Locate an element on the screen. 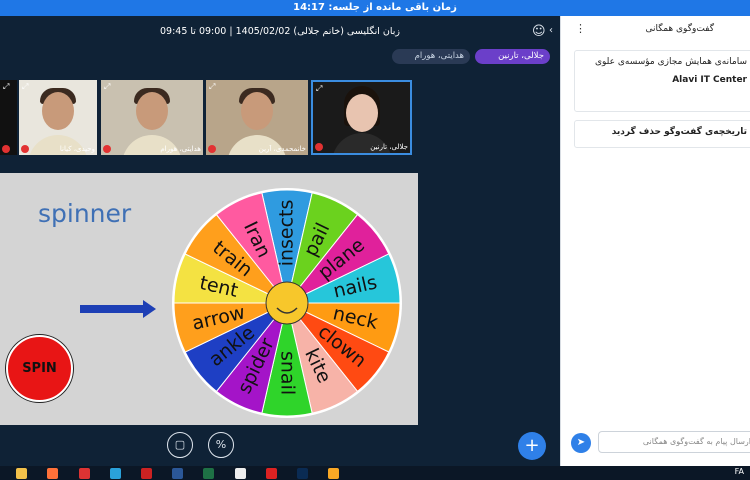 This screenshot has width=750, height=480. word-icon is located at coordinates (177, 473).